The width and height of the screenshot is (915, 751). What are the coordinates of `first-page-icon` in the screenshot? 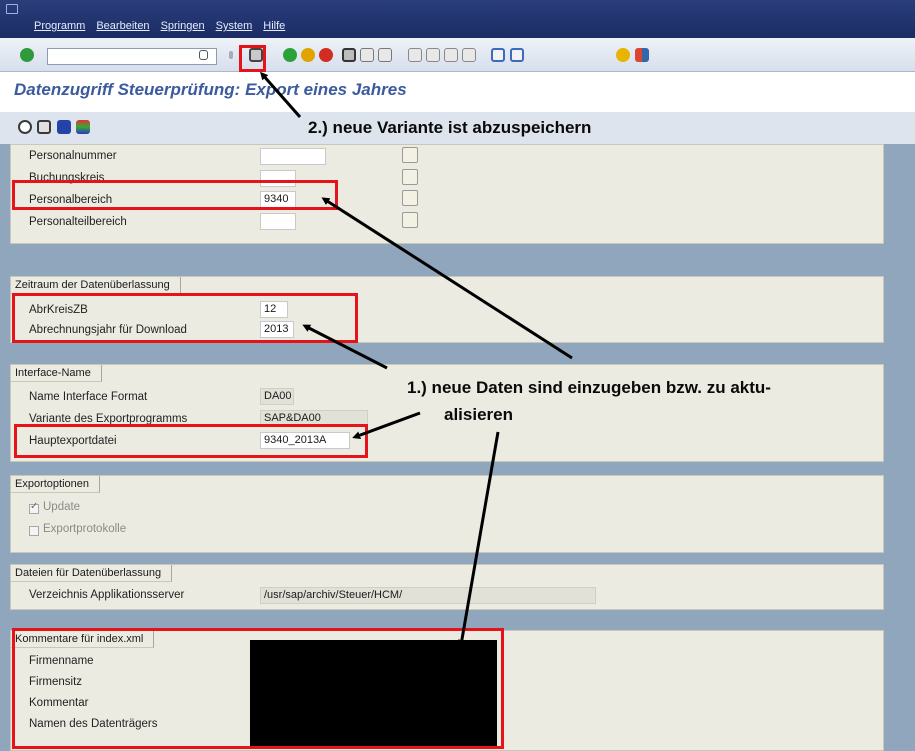 It's located at (415, 55).